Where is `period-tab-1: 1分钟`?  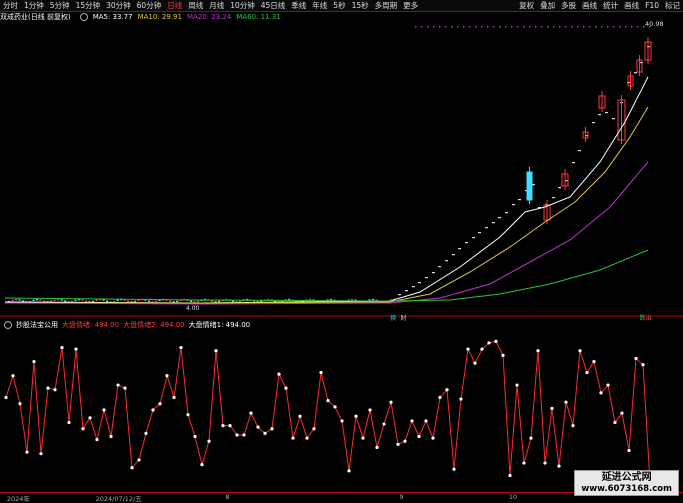
period-tab-1: 1分钟 is located at coordinates (34, 5).